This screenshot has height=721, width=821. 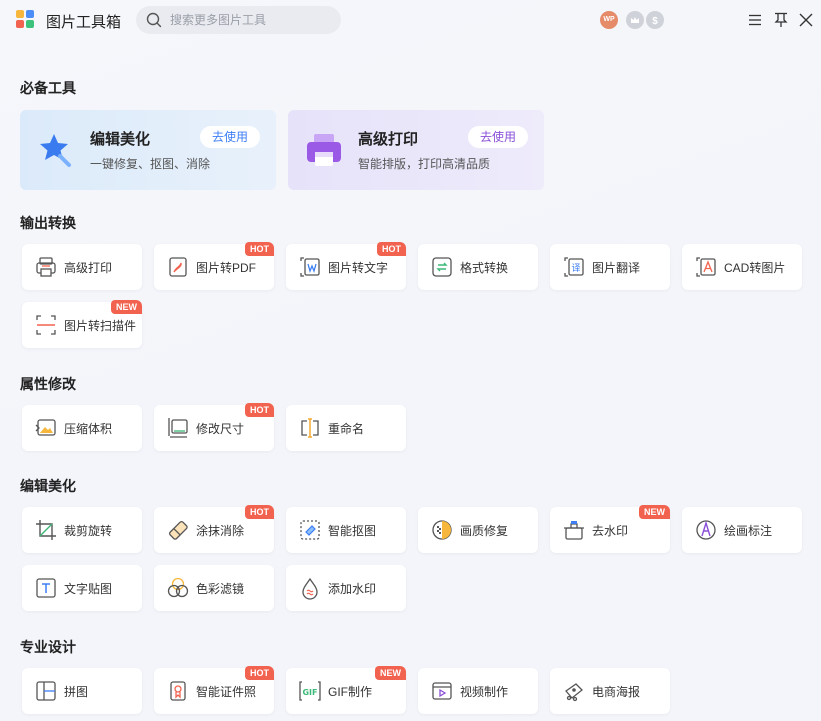 I want to click on search-icon, so click(x=154, y=20).